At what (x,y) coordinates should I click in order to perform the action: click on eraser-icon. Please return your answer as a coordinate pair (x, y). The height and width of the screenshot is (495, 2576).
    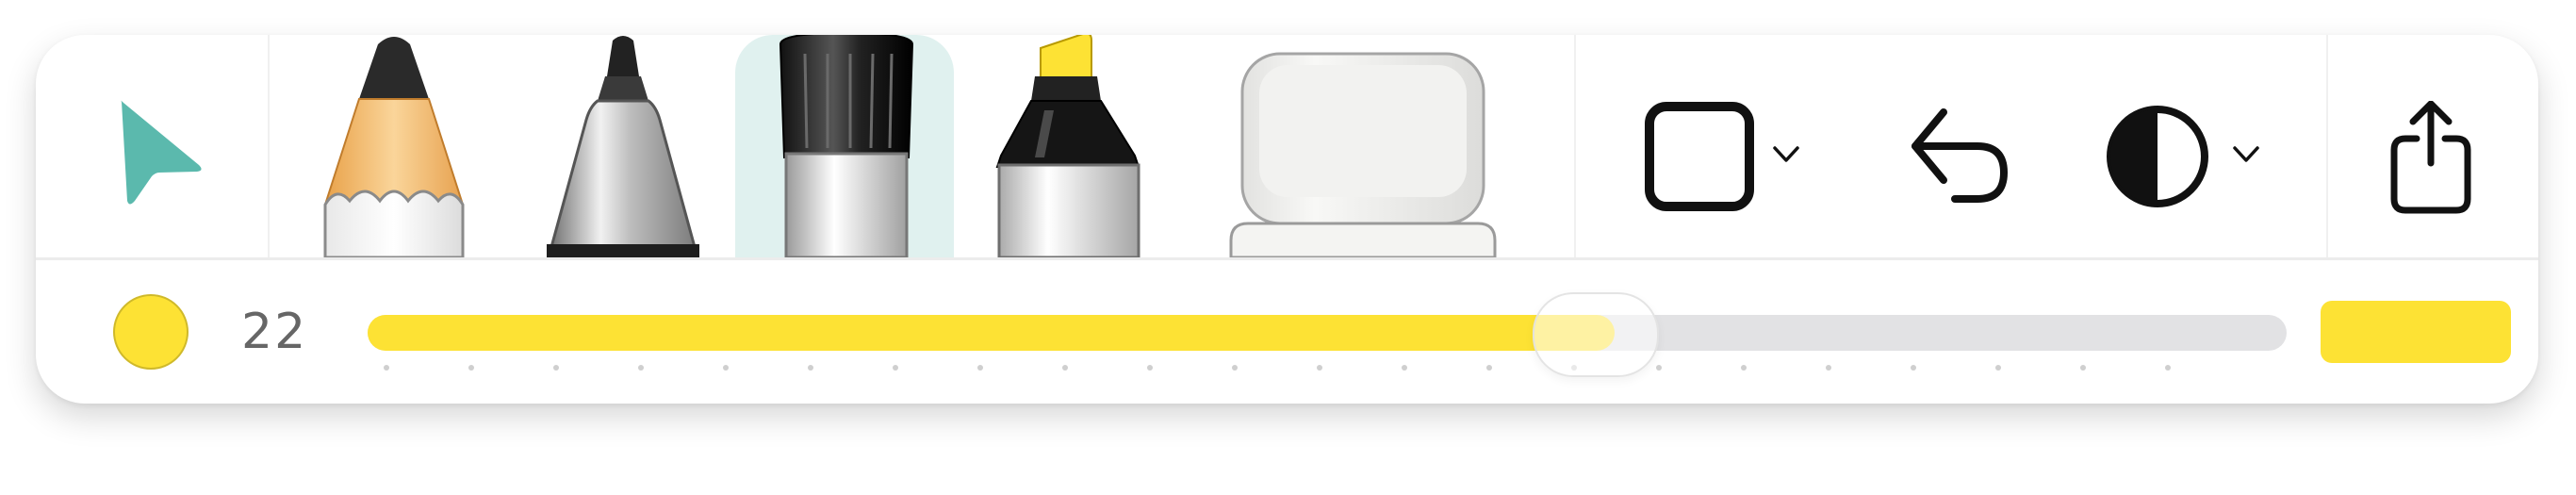
    Looking at the image, I should click on (1363, 155).